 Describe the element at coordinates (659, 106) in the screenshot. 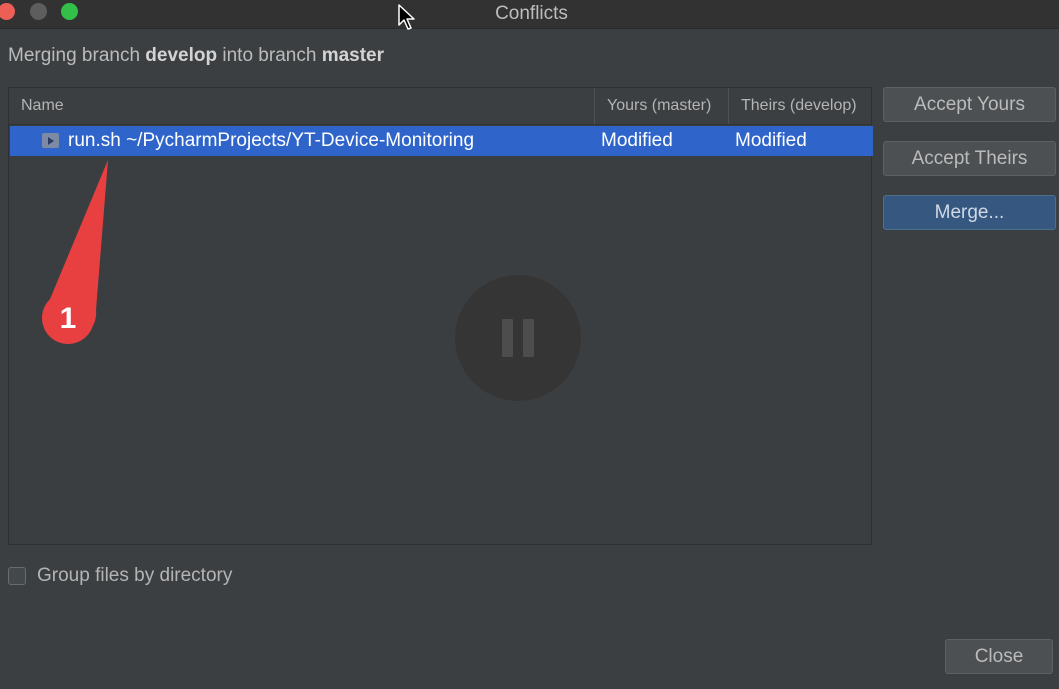

I see `column-header-yours: Yours (master)` at that location.